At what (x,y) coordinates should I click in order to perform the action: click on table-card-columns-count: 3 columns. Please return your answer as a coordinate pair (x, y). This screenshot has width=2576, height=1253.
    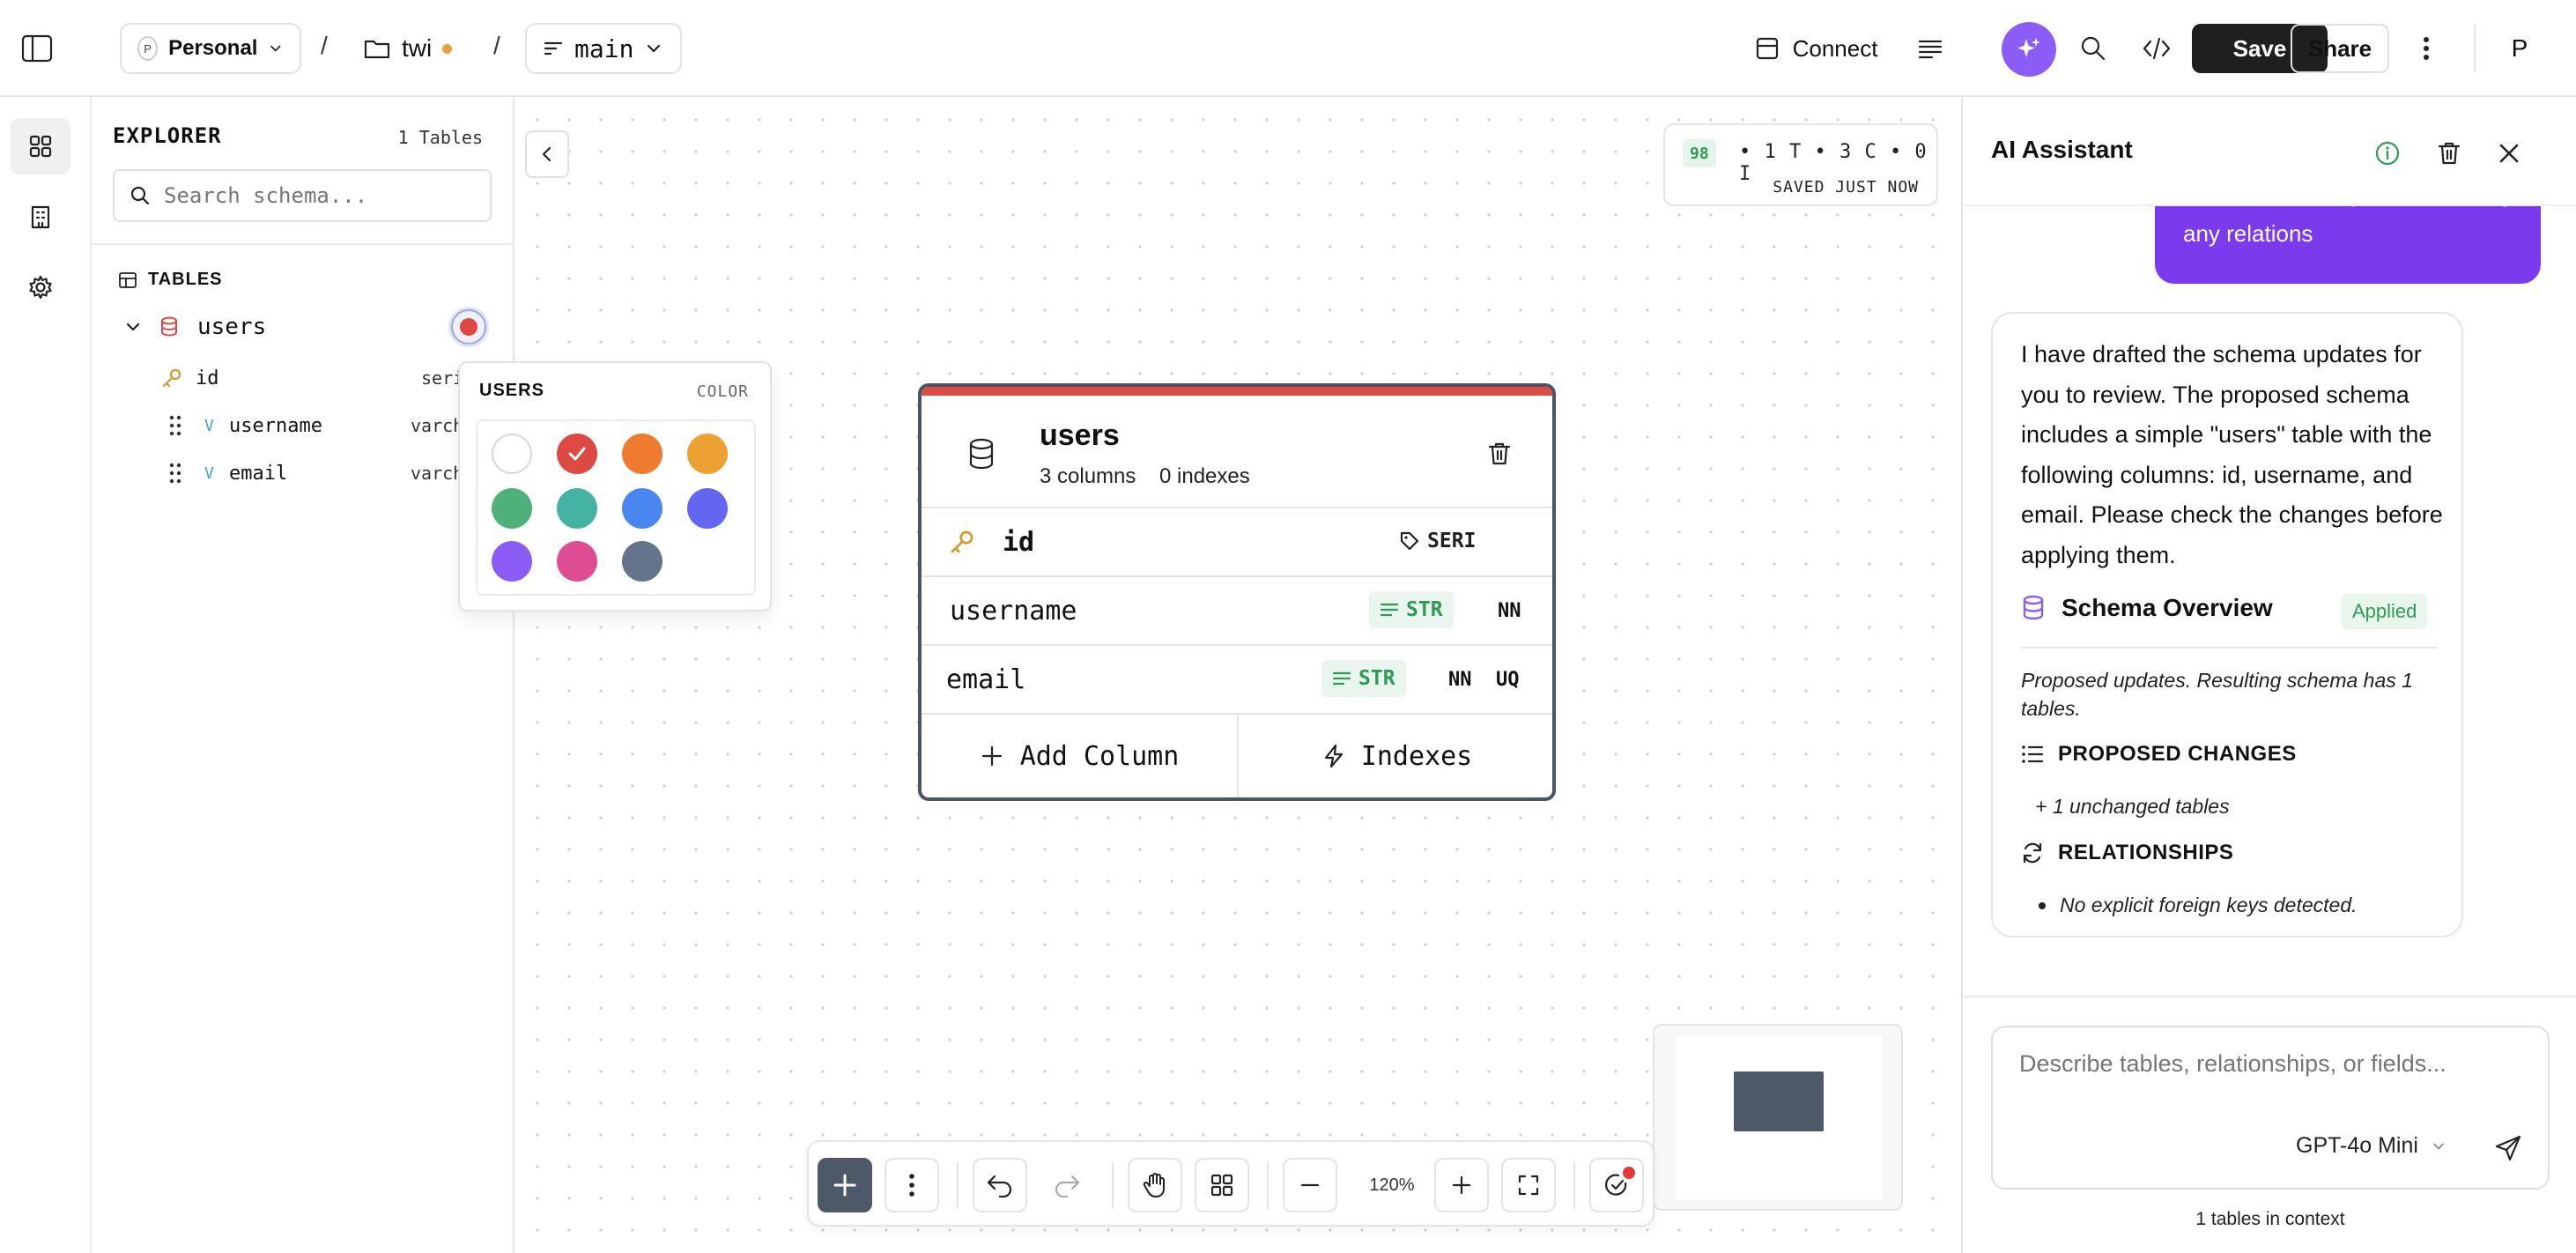
    Looking at the image, I should click on (1088, 476).